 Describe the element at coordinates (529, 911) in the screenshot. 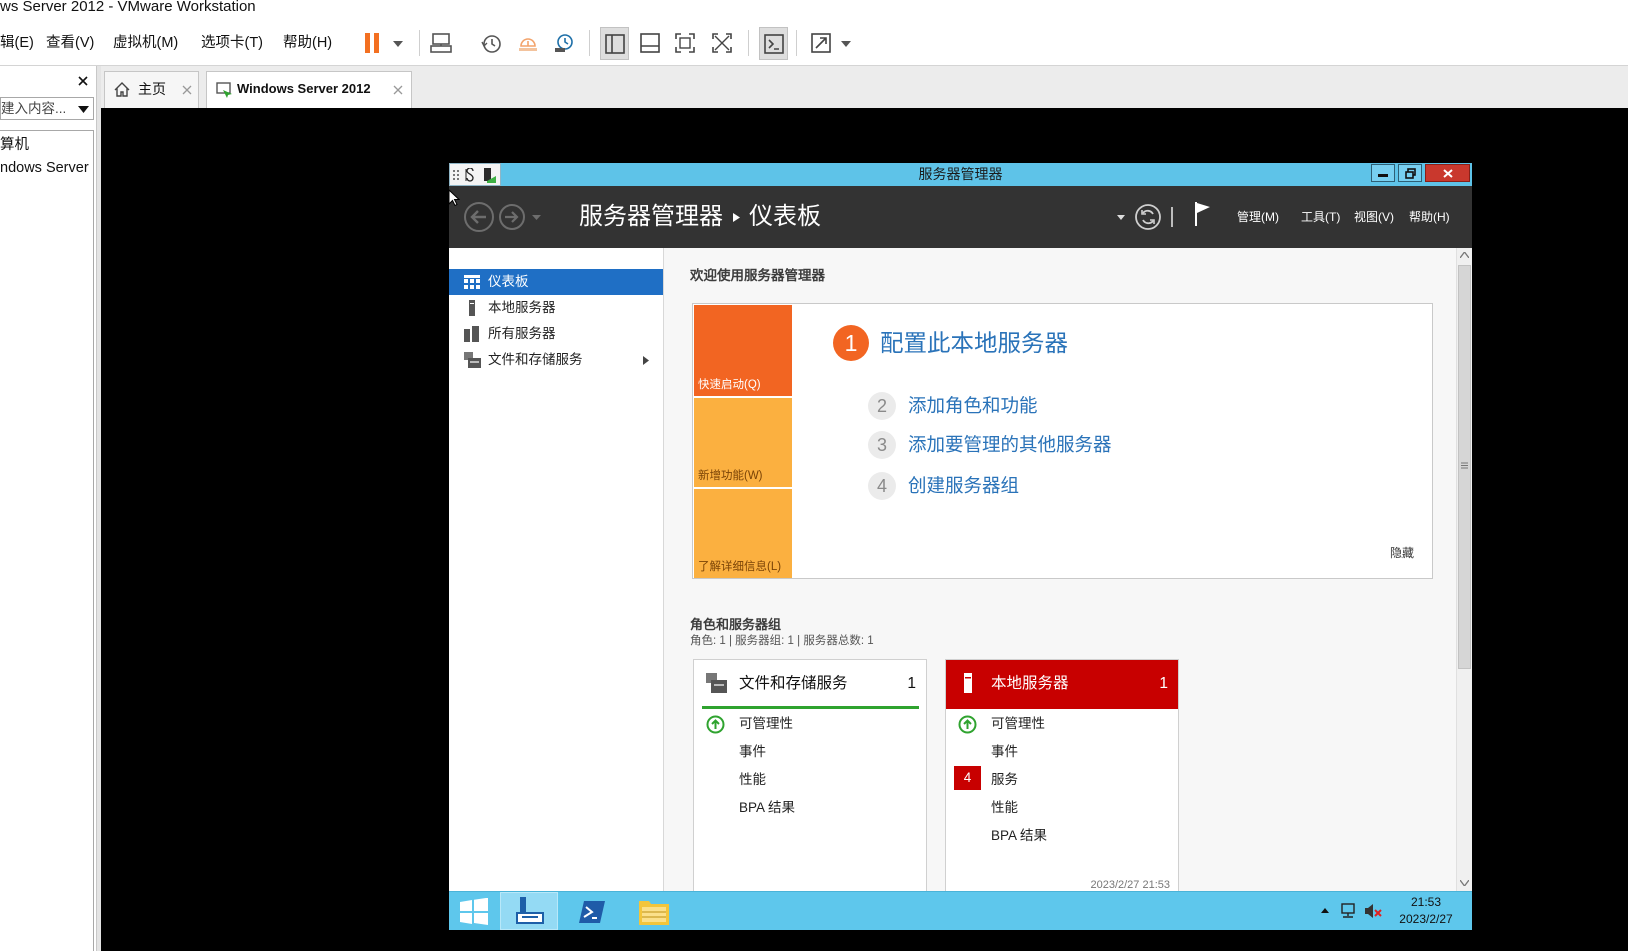

I see `taskbar-server-manager` at that location.